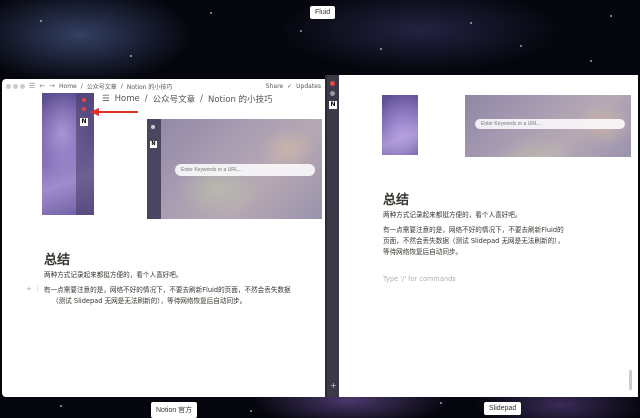 The image size is (640, 418). I want to click on forward-arrow-icon: →, so click(52, 86).